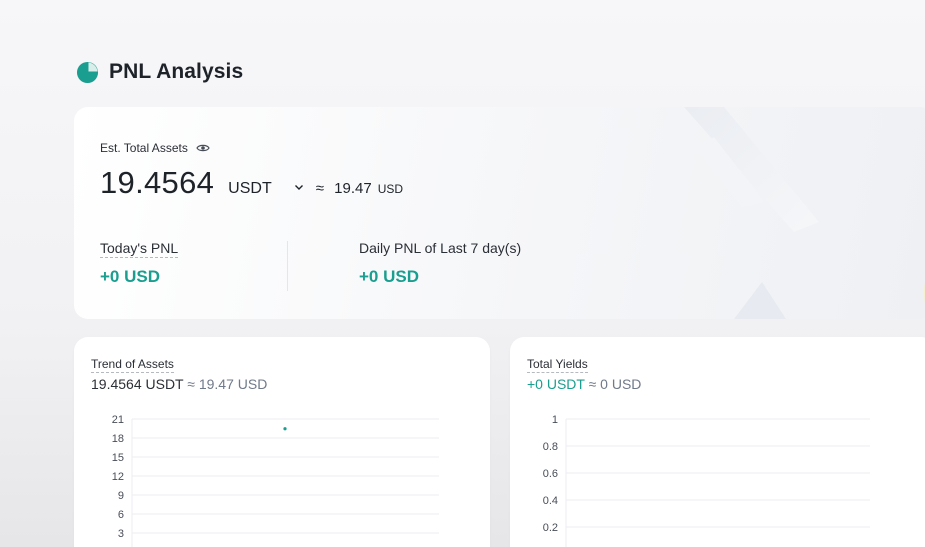  Describe the element at coordinates (203, 148) in the screenshot. I see `eye-icon` at that location.